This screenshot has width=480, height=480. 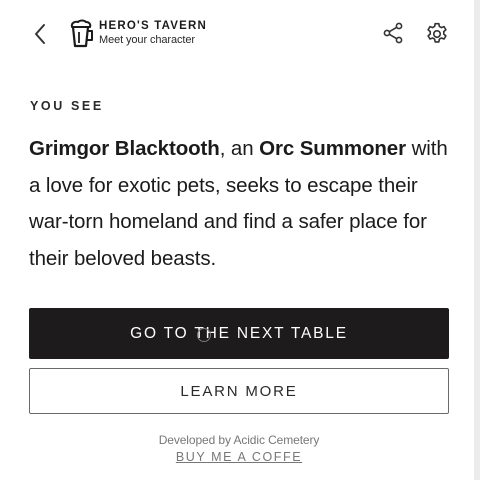 What do you see at coordinates (81, 33) in the screenshot?
I see `beer-mug-icon` at bounding box center [81, 33].